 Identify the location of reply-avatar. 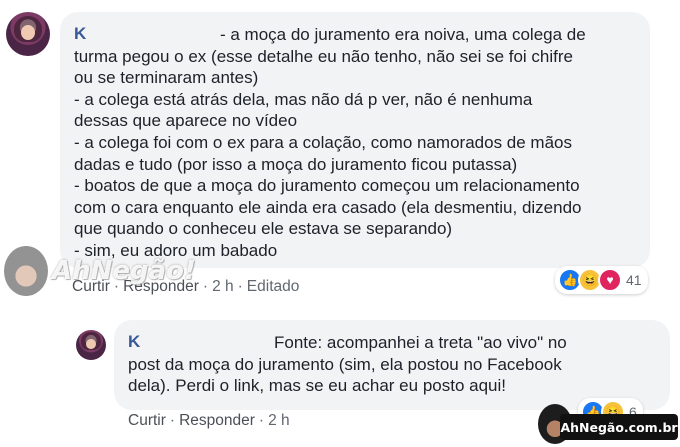
(91, 345).